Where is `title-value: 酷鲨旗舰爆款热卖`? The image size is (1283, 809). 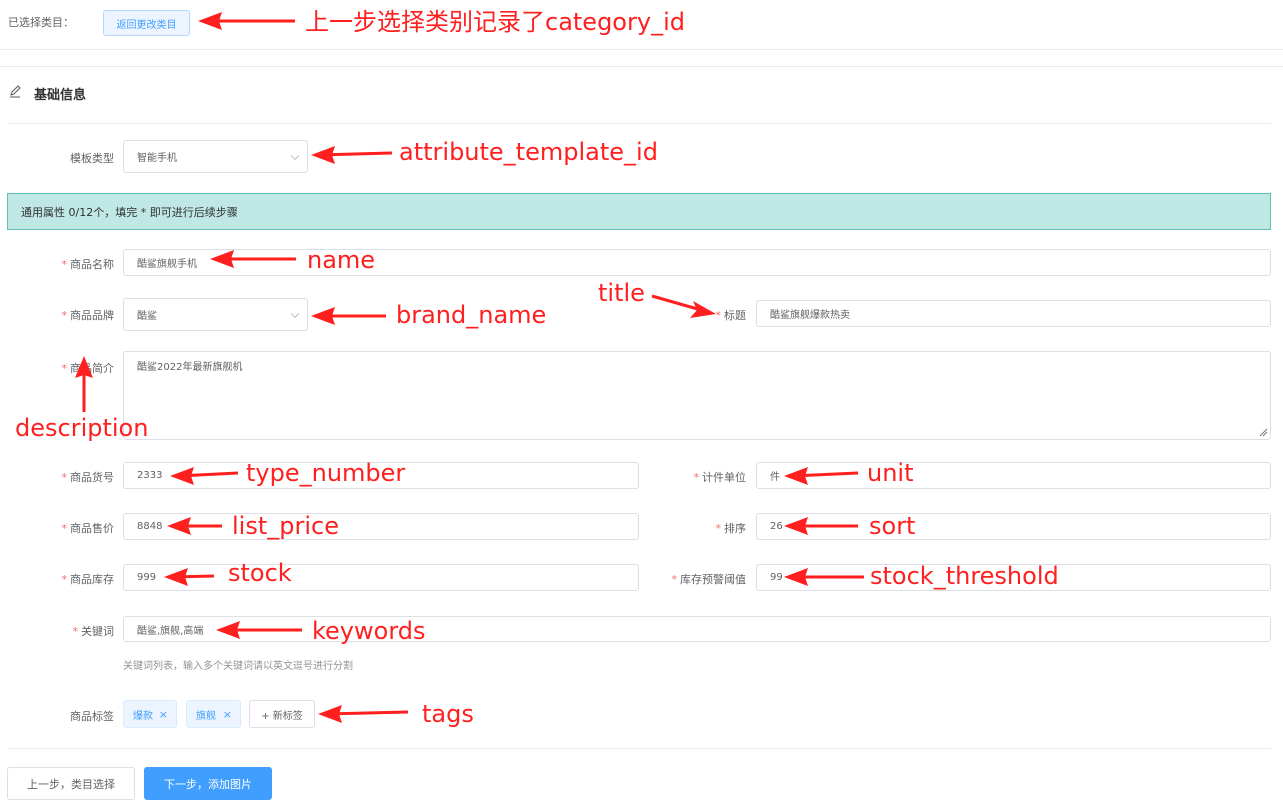 title-value: 酷鲨旗舰爆款热卖 is located at coordinates (810, 315).